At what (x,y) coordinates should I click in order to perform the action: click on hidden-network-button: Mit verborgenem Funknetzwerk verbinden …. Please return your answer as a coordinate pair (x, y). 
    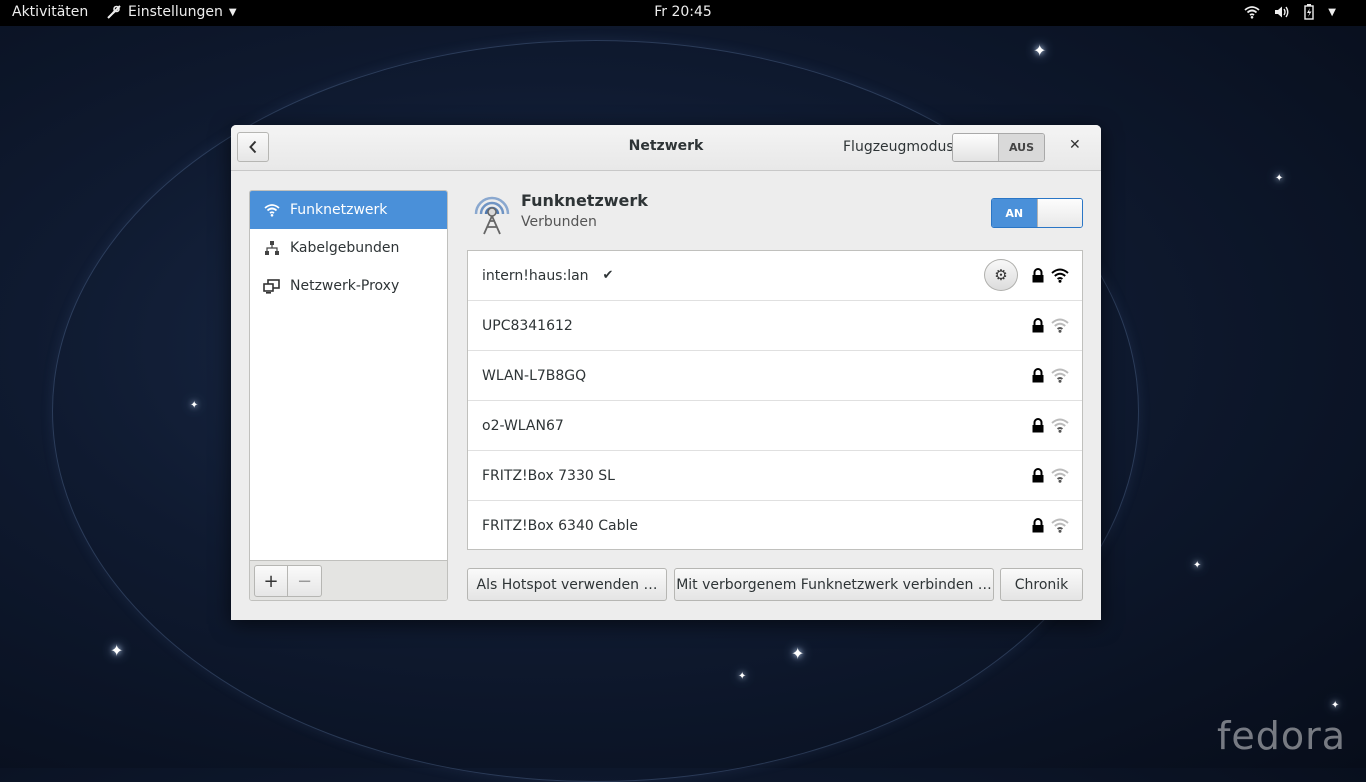
    Looking at the image, I should click on (834, 584).